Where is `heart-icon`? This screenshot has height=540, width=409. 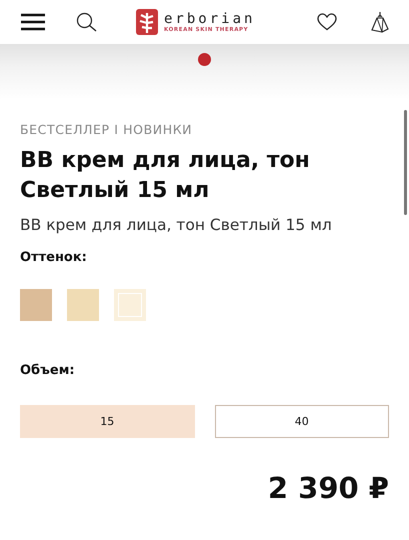 heart-icon is located at coordinates (327, 22).